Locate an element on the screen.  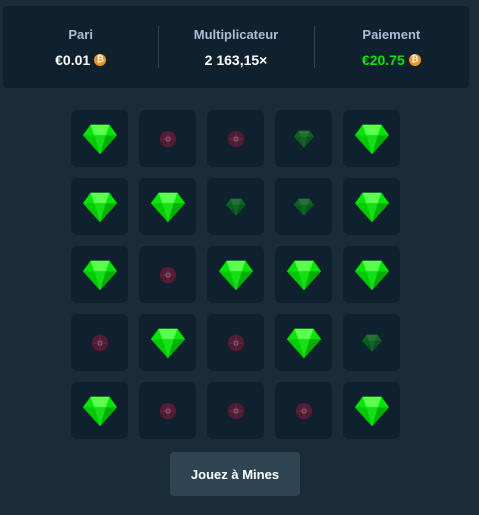
bet-value-row: €0.01 ₿ is located at coordinates (81, 59).